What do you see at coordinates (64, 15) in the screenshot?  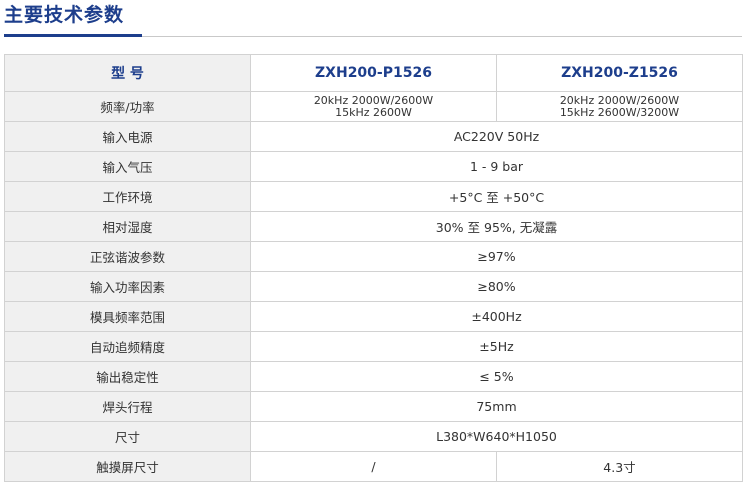 I see `section-title: 主要技术参数` at bounding box center [64, 15].